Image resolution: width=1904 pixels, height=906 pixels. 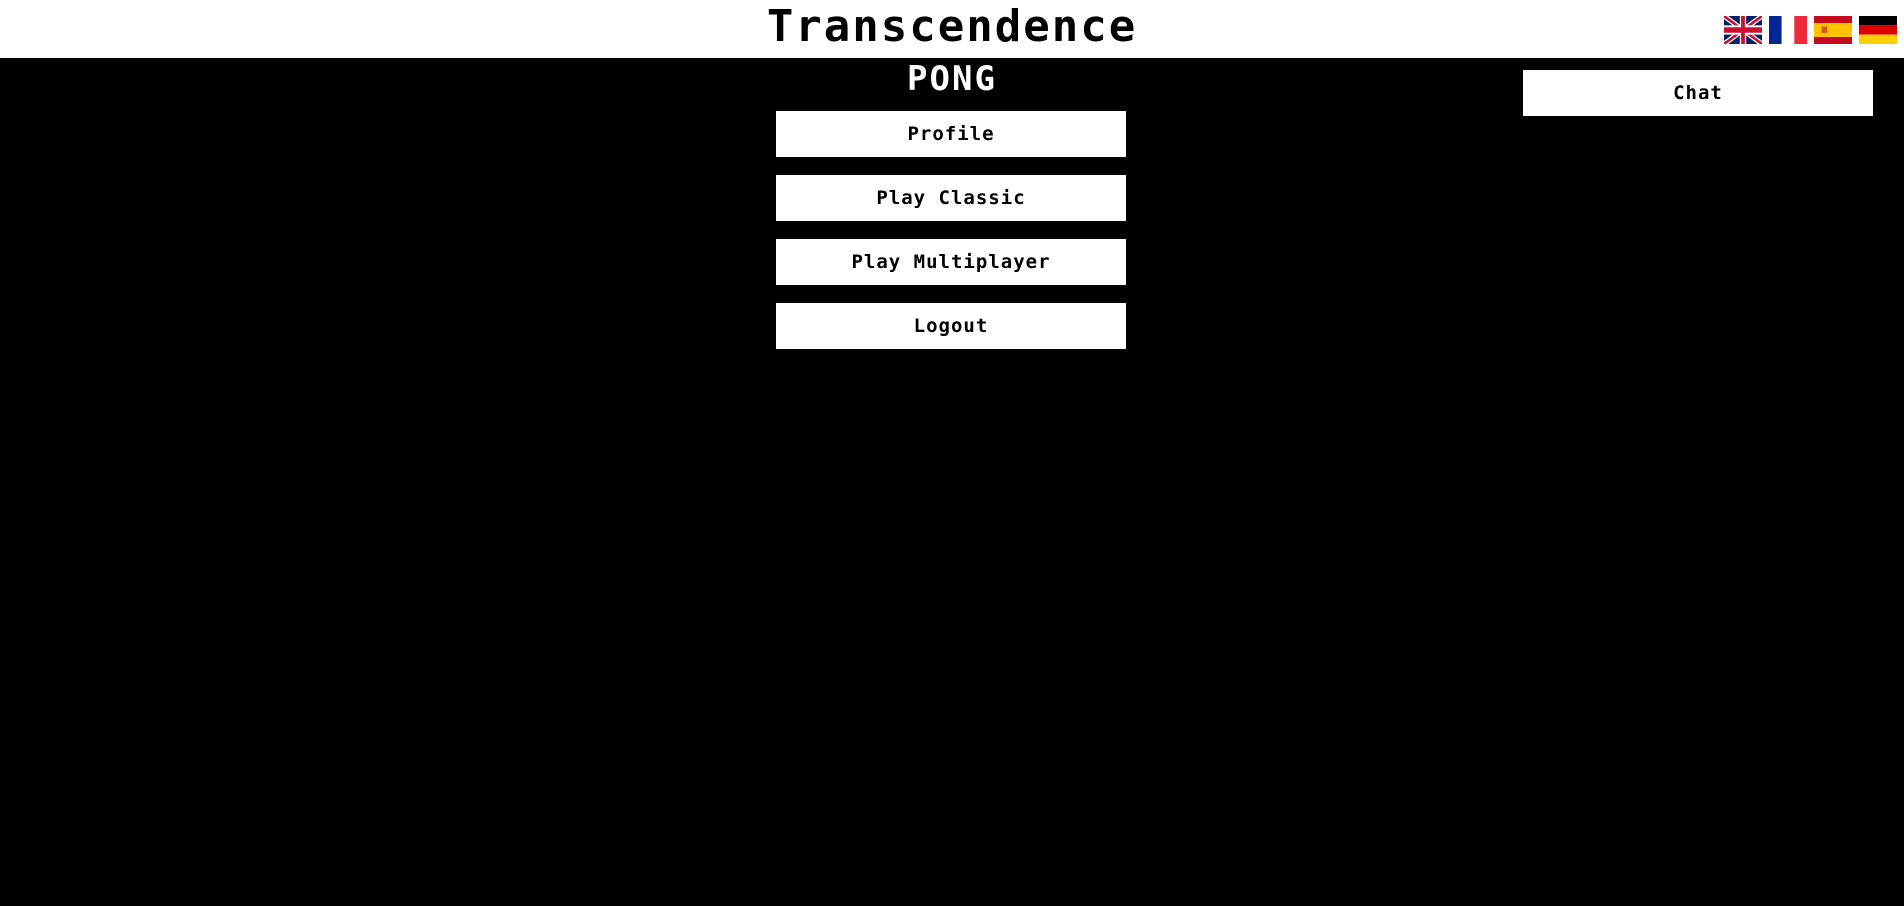 I want to click on language-selector, so click(x=1810, y=30).